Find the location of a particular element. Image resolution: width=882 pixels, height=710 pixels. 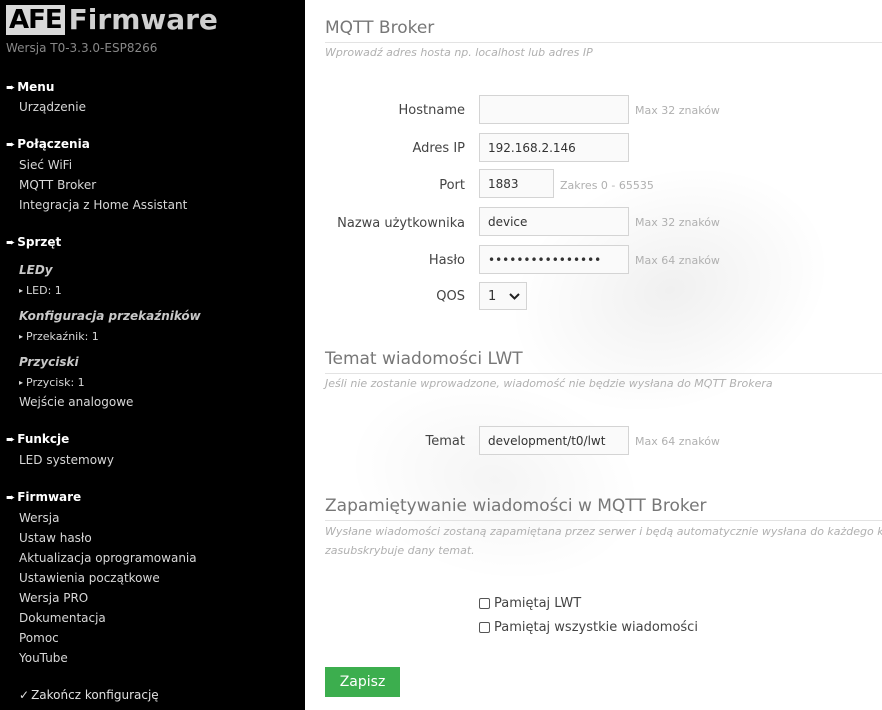

checkmark-icon: ✓ is located at coordinates (24, 695).